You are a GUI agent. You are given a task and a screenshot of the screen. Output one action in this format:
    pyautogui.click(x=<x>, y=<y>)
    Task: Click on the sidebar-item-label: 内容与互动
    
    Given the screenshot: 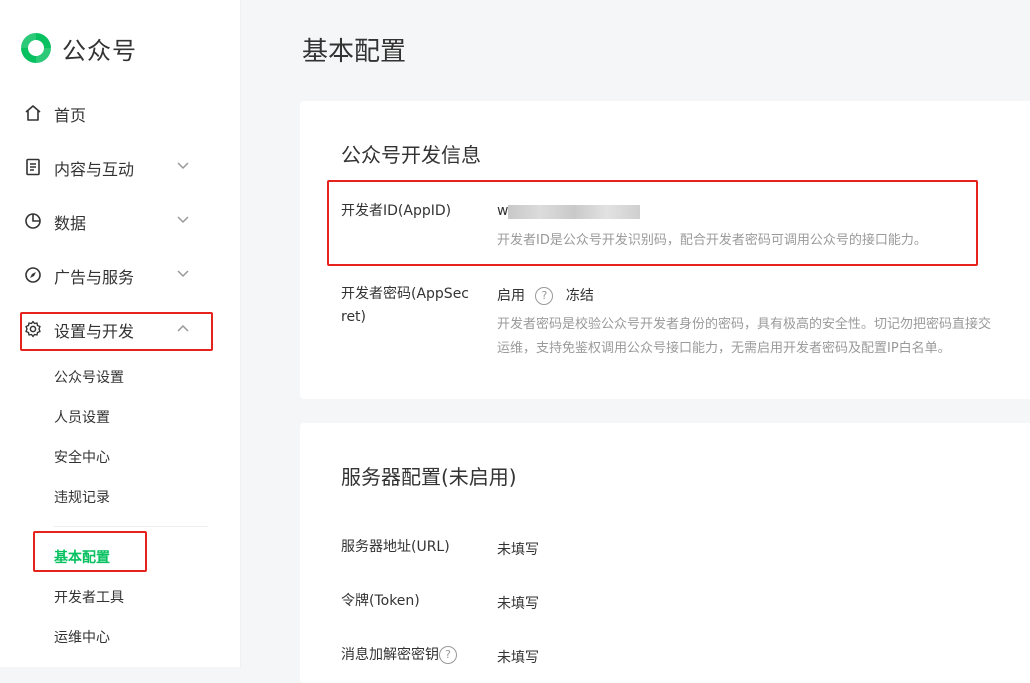 What is the action you would take?
    pyautogui.click(x=94, y=169)
    